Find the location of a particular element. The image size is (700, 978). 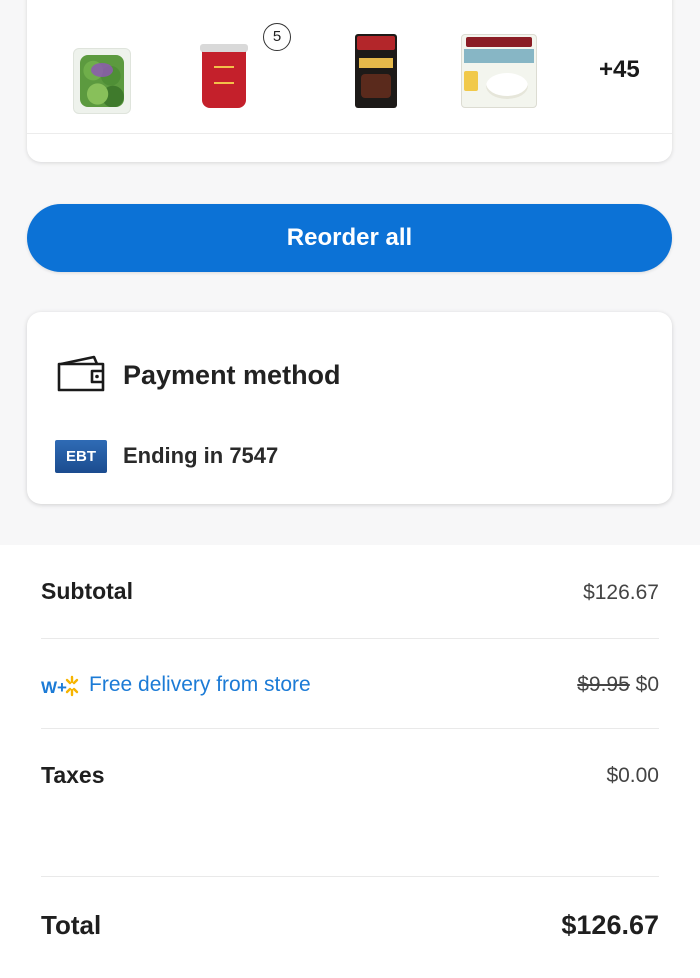

jerky-band is located at coordinates (376, 63).